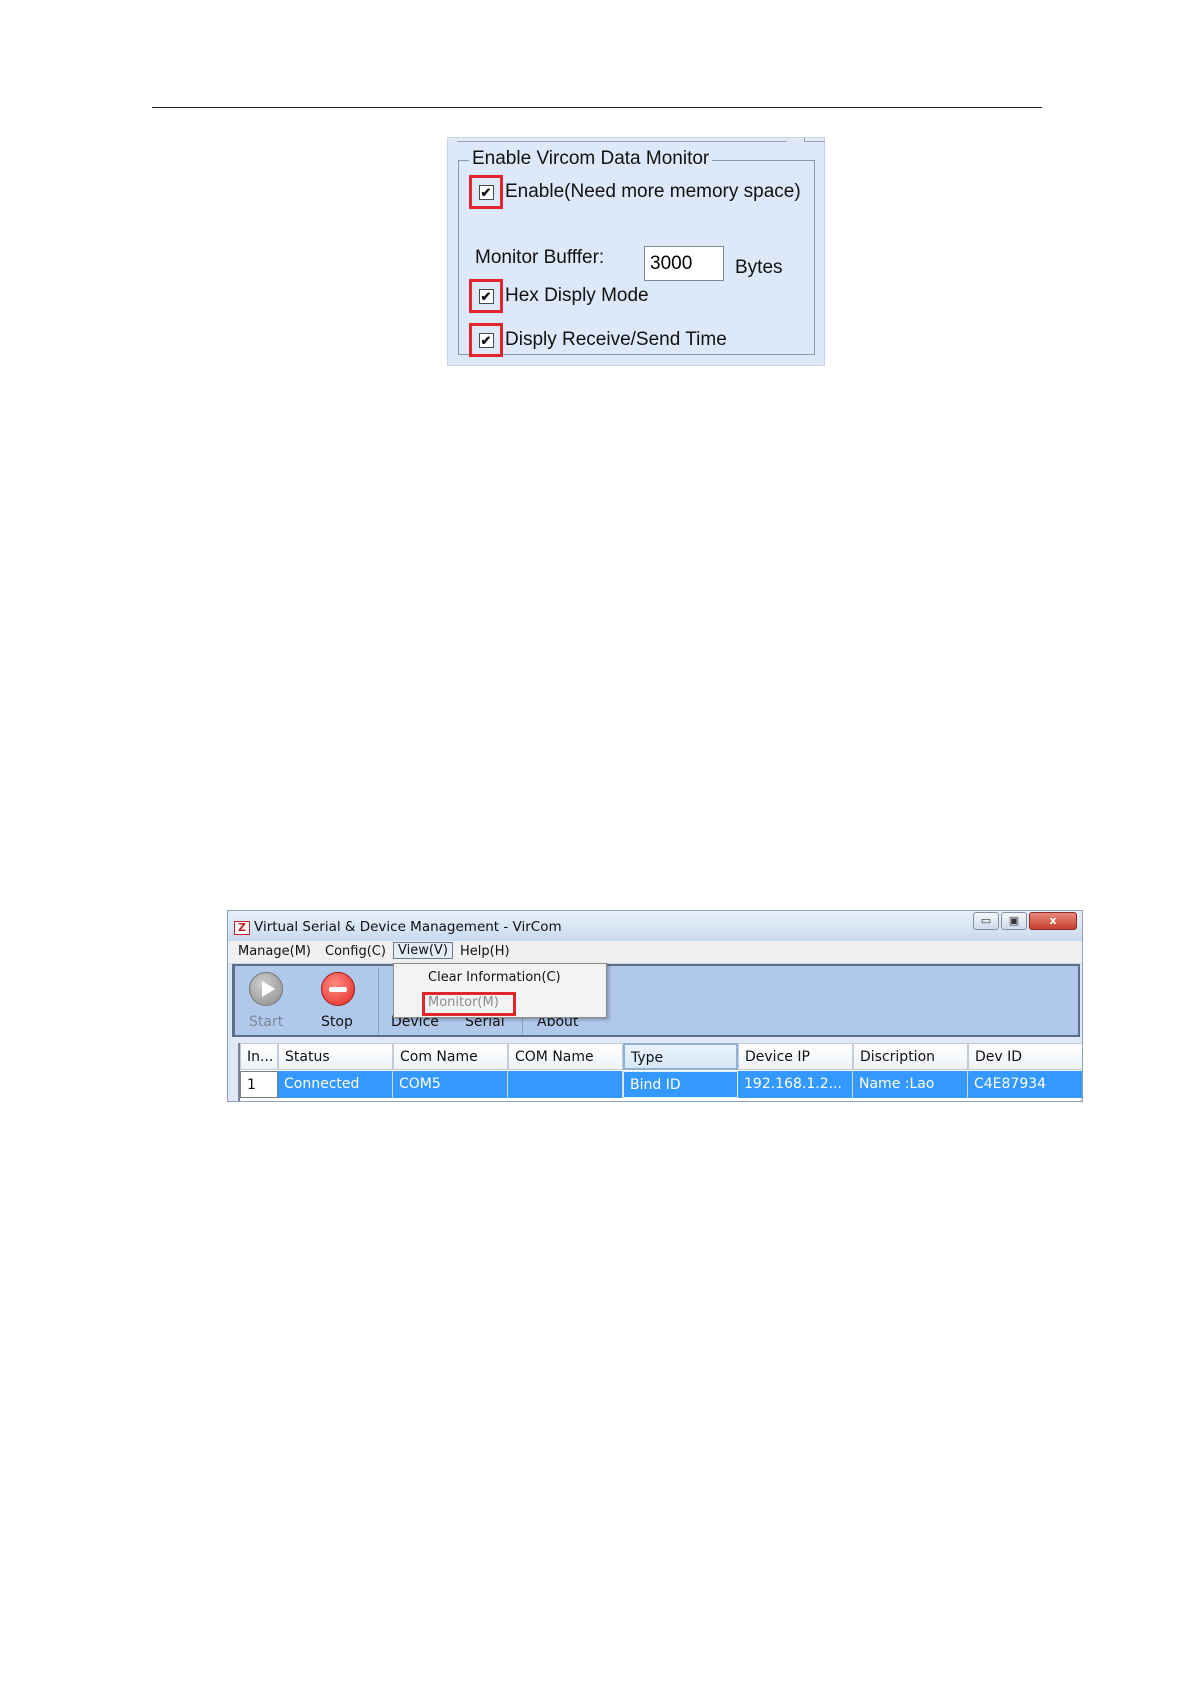 This screenshot has width=1191, height=1684. I want to click on enable-checkbox: ✔, so click(486, 192).